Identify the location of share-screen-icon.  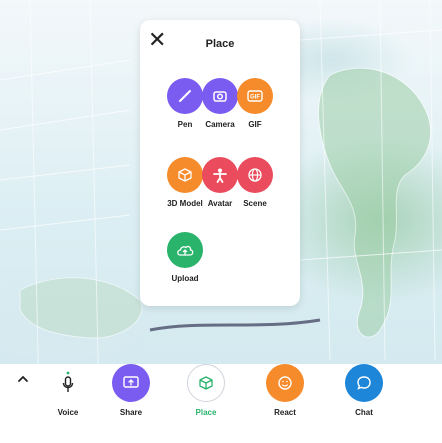
(131, 383).